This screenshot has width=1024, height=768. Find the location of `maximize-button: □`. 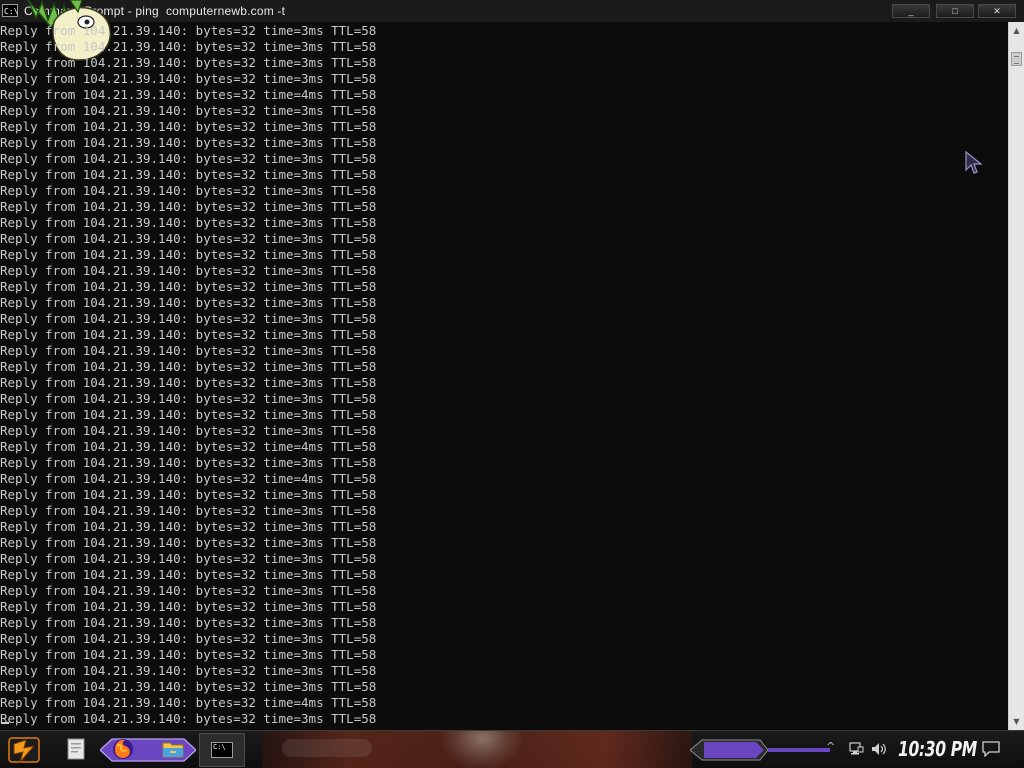

maximize-button: □ is located at coordinates (955, 11).